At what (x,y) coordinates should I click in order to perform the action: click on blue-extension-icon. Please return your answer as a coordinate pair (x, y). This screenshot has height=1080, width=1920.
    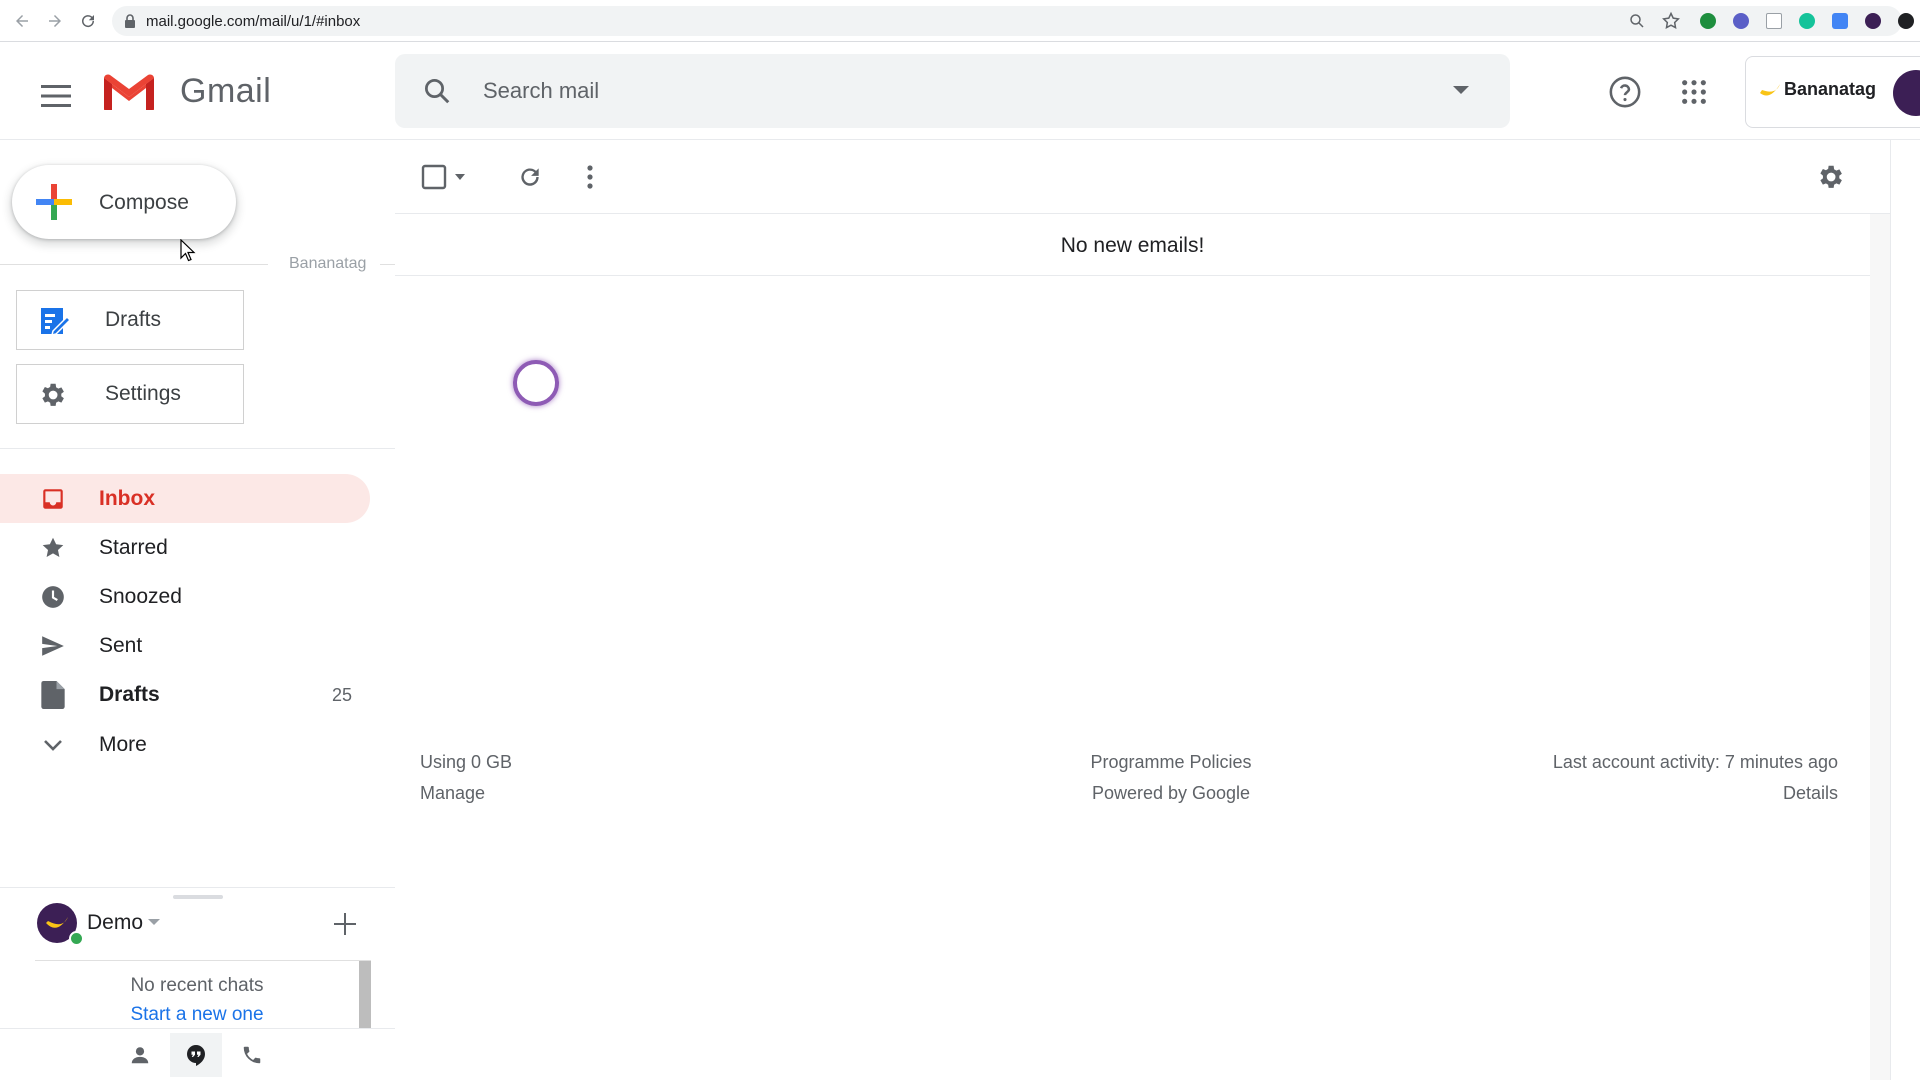
    Looking at the image, I should click on (1840, 21).